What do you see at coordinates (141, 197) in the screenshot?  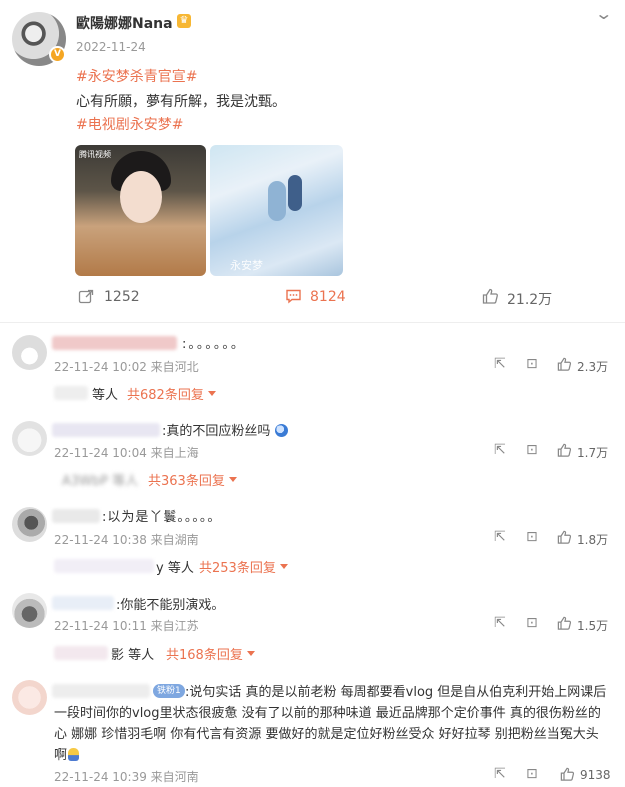 I see `image-face` at bounding box center [141, 197].